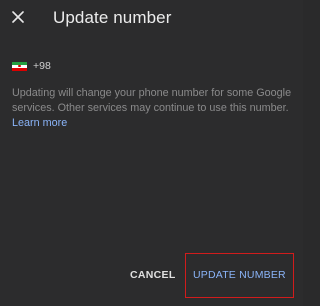  I want to click on dialog-header: Update number, so click(151, 19).